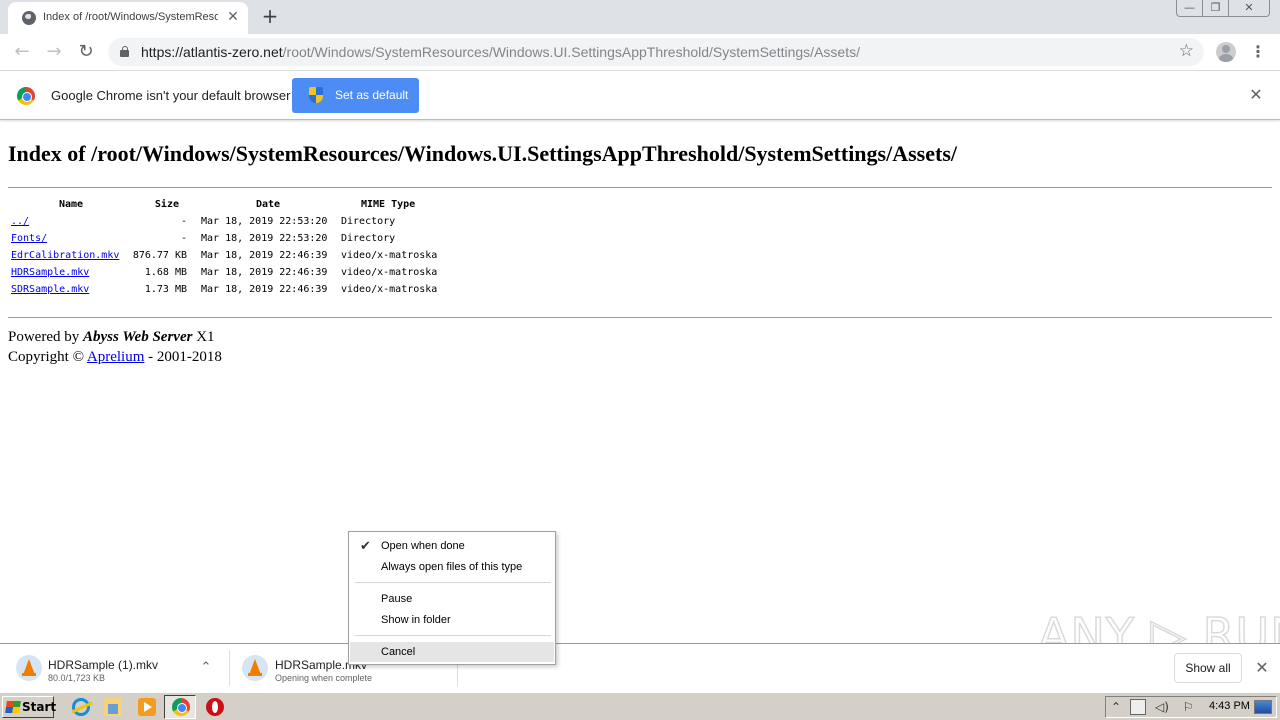 This screenshot has width=1280, height=720. I want to click on download-item: HDRSample (1).mkv 80.0/1,723 KB ⌃, so click(115, 668).